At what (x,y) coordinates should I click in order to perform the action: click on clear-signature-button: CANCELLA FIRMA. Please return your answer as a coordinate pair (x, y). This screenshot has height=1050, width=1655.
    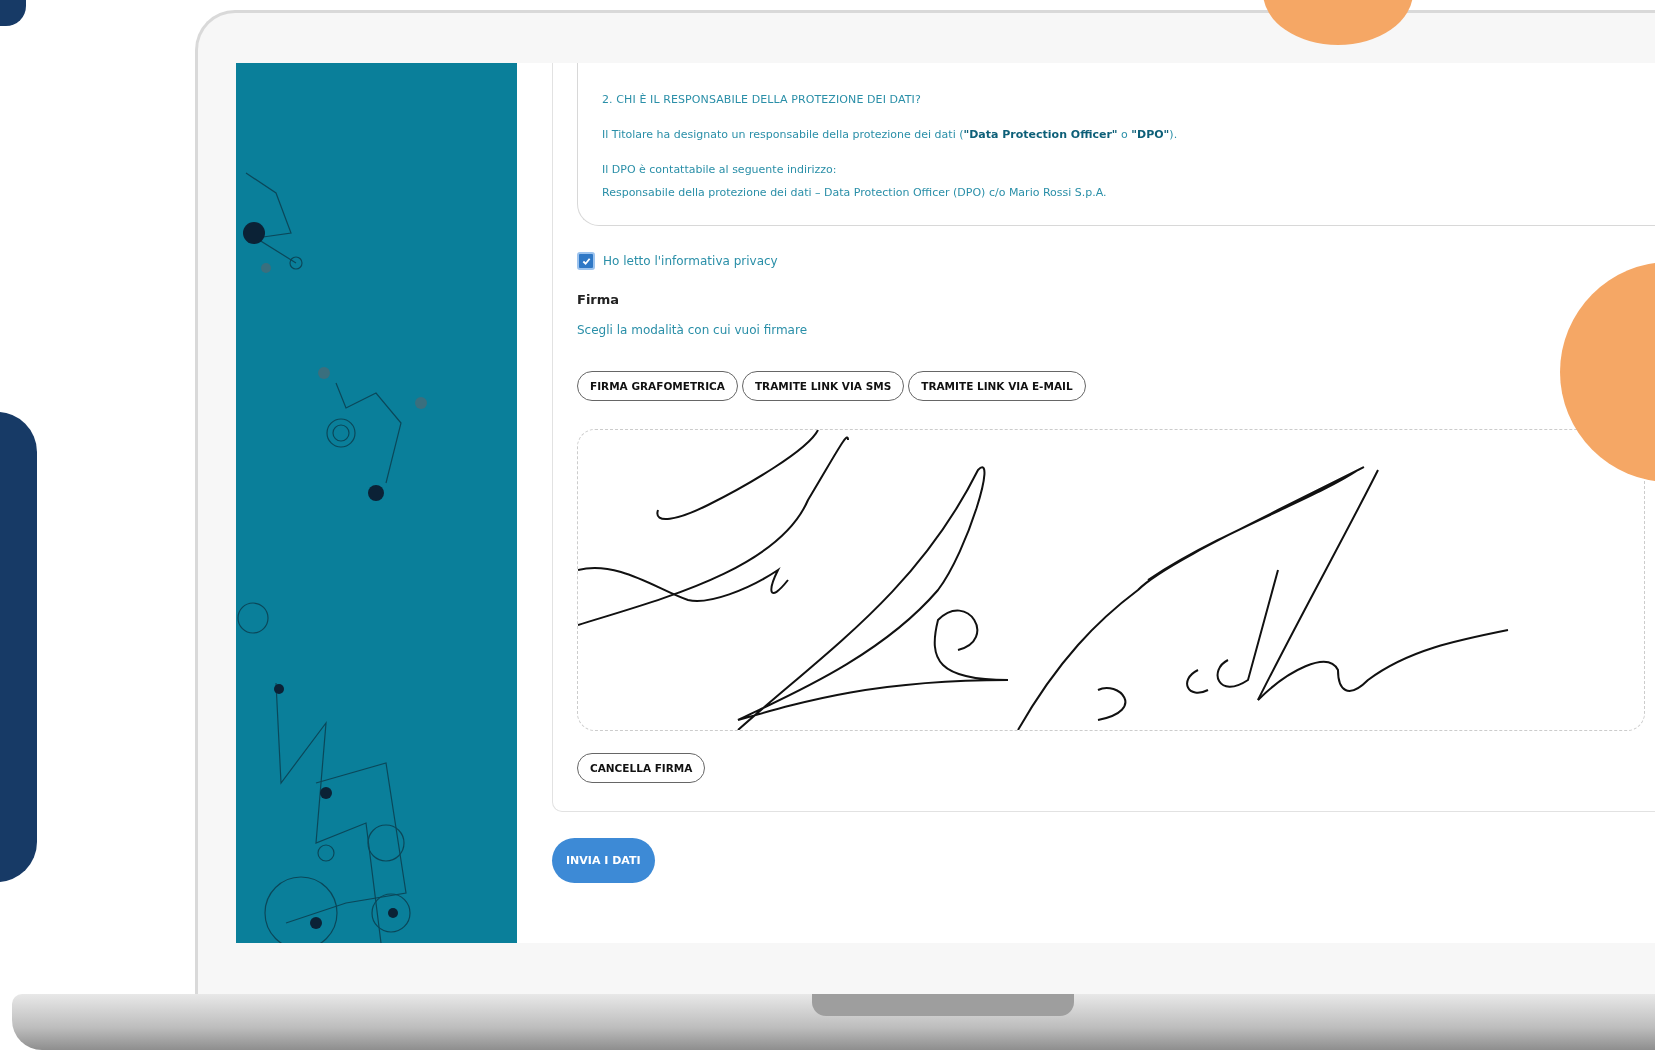
    Looking at the image, I should click on (641, 768).